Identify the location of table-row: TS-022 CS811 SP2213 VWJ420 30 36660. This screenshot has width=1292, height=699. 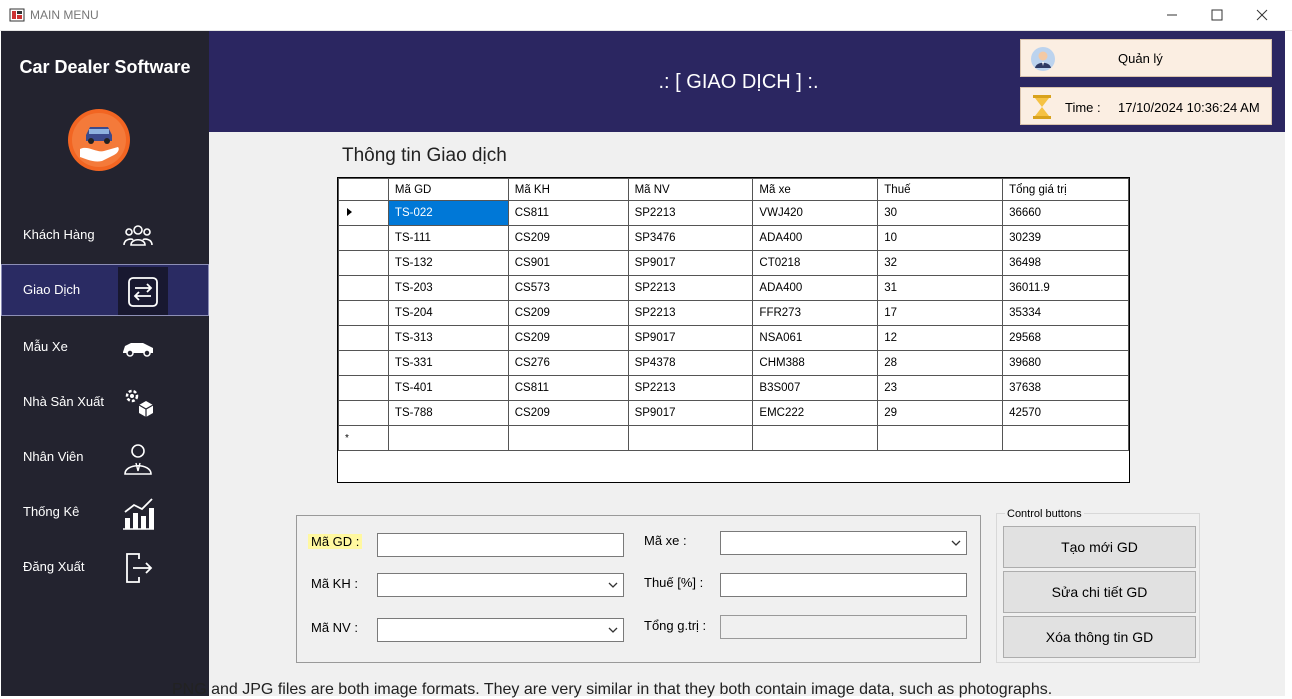
(733, 213).